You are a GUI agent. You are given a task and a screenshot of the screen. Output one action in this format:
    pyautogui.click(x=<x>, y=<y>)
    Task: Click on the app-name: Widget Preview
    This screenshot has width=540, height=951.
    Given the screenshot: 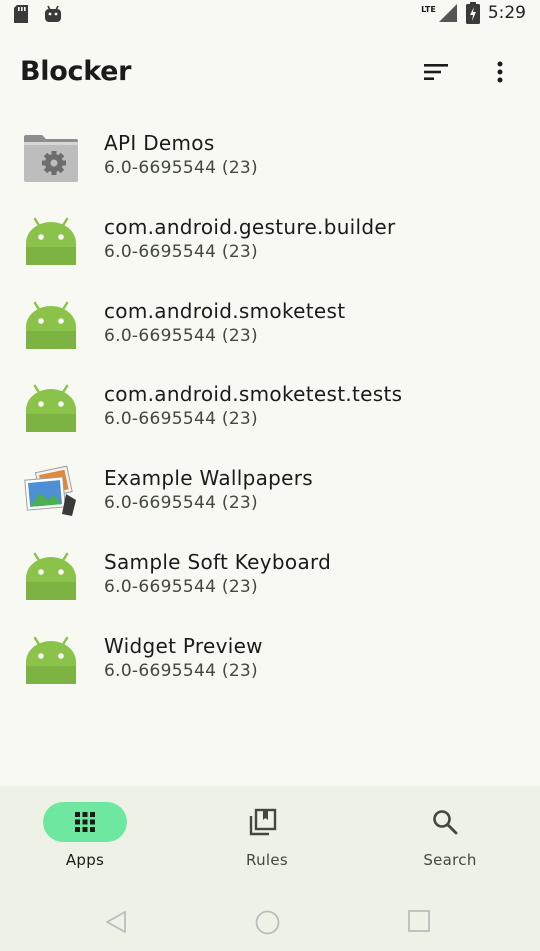 What is the action you would take?
    pyautogui.click(x=183, y=646)
    